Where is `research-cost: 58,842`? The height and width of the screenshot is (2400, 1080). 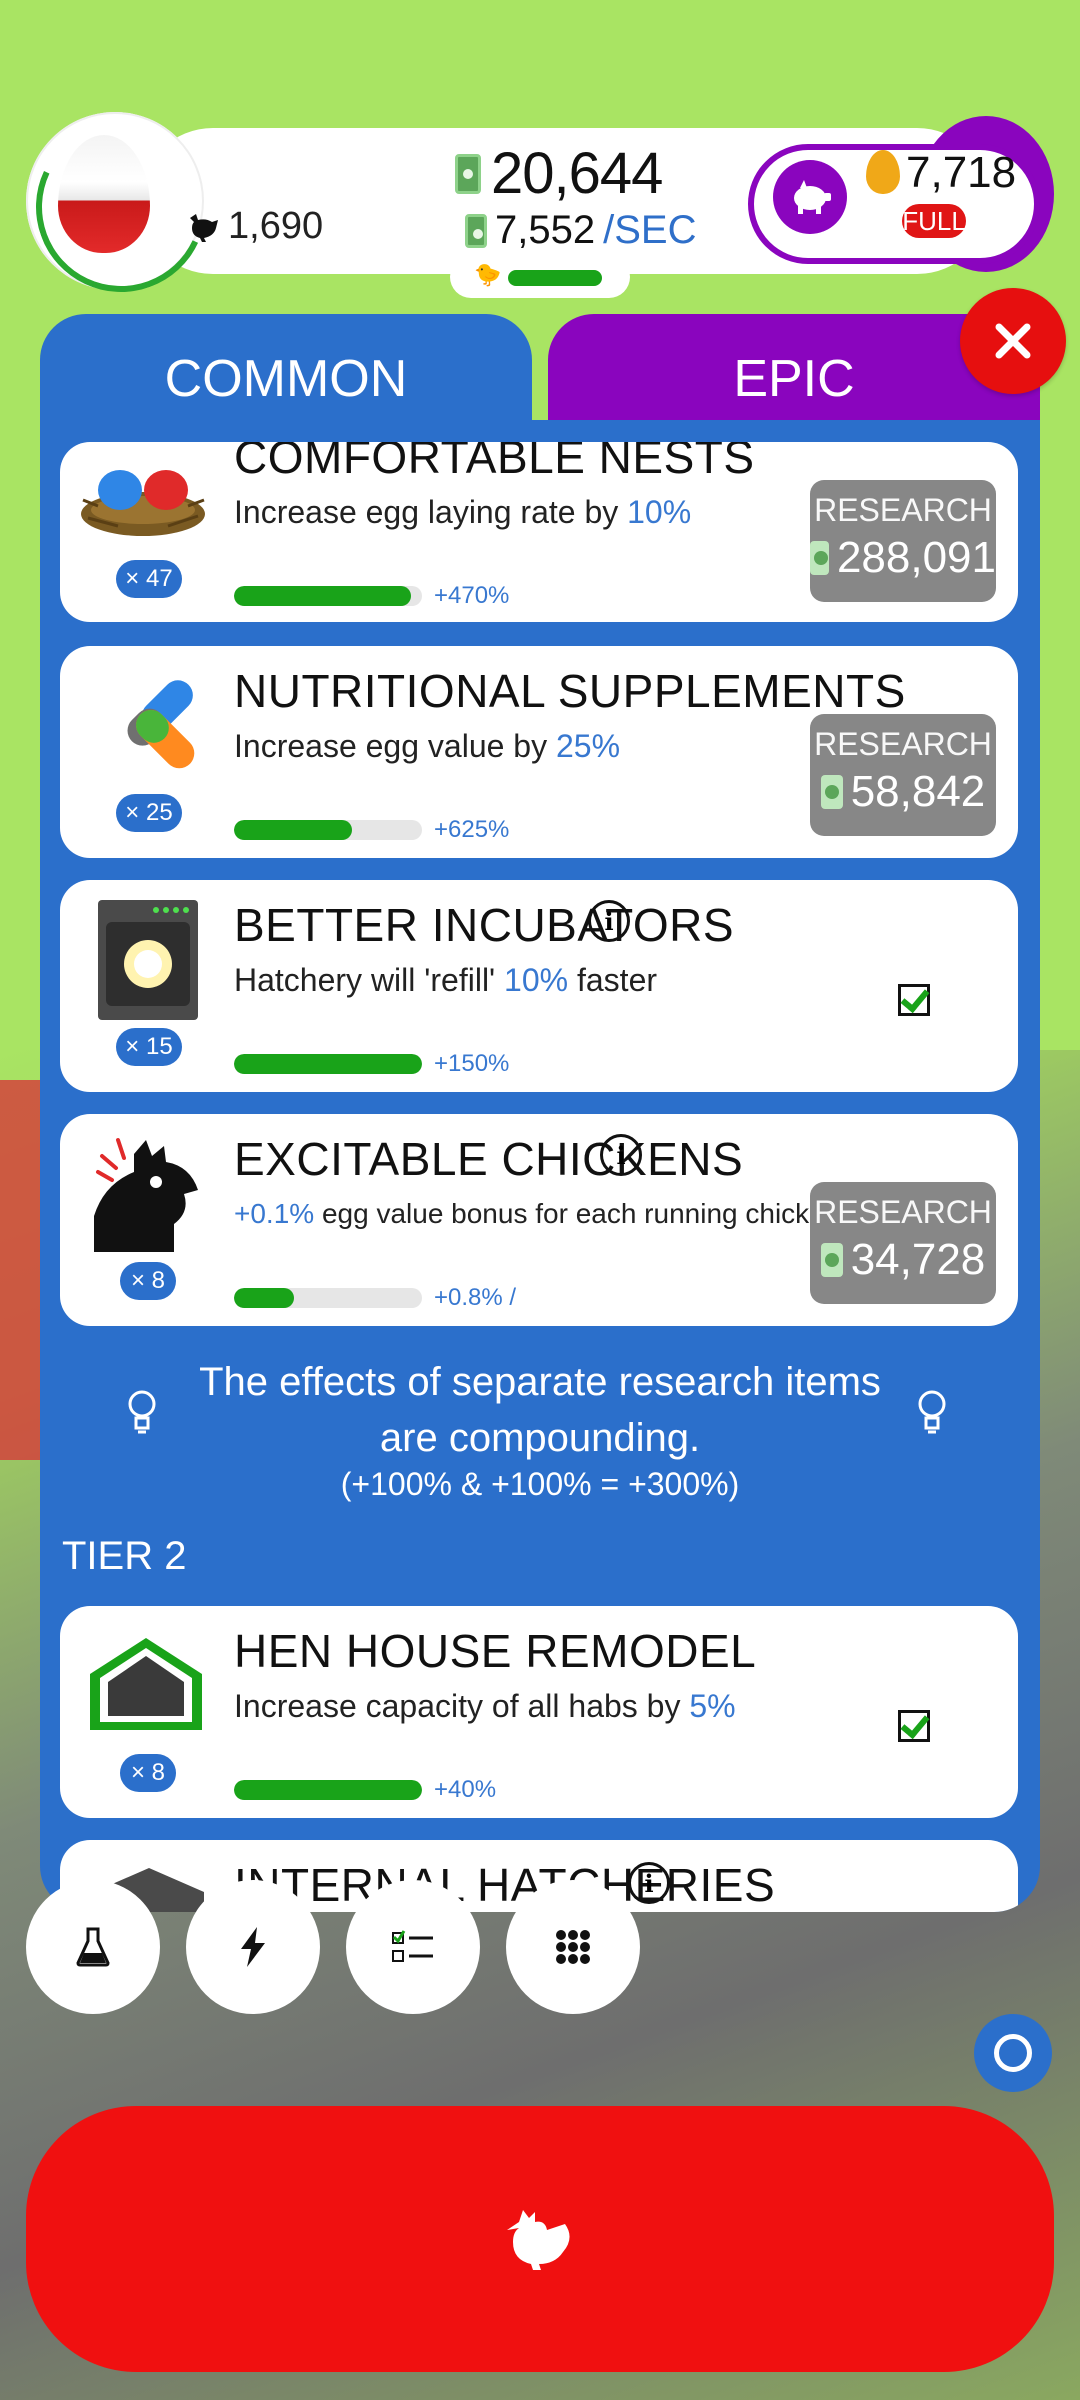 research-cost: 58,842 is located at coordinates (903, 792).